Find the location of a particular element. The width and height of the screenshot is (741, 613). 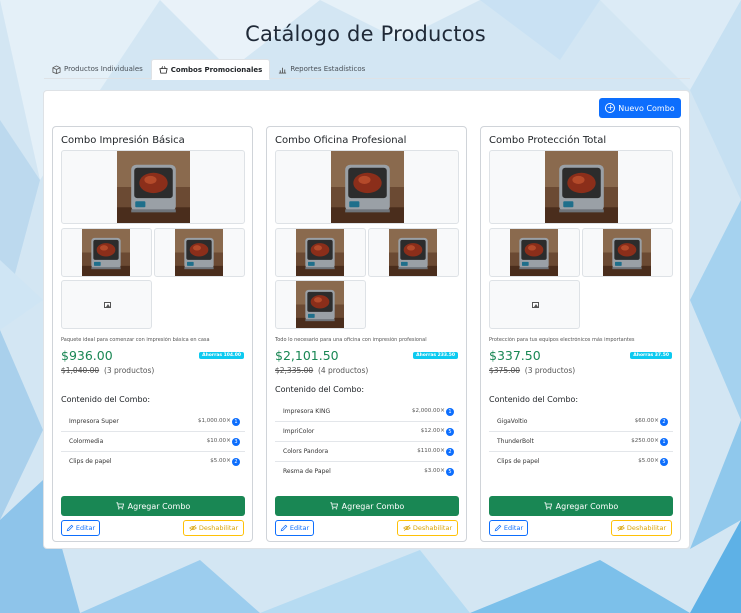

item-qty-badge: 3 is located at coordinates (236, 442).